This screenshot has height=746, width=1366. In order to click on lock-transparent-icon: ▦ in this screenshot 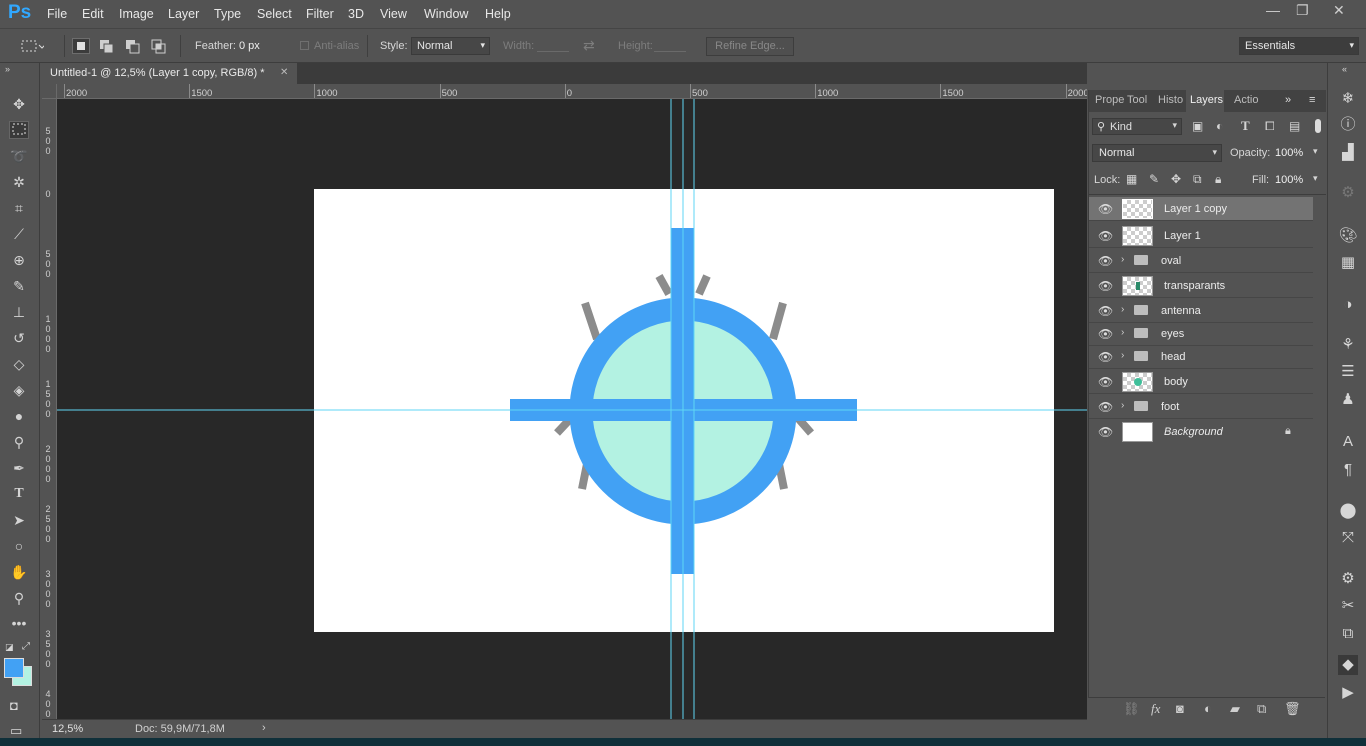, I will do `click(1131, 179)`.